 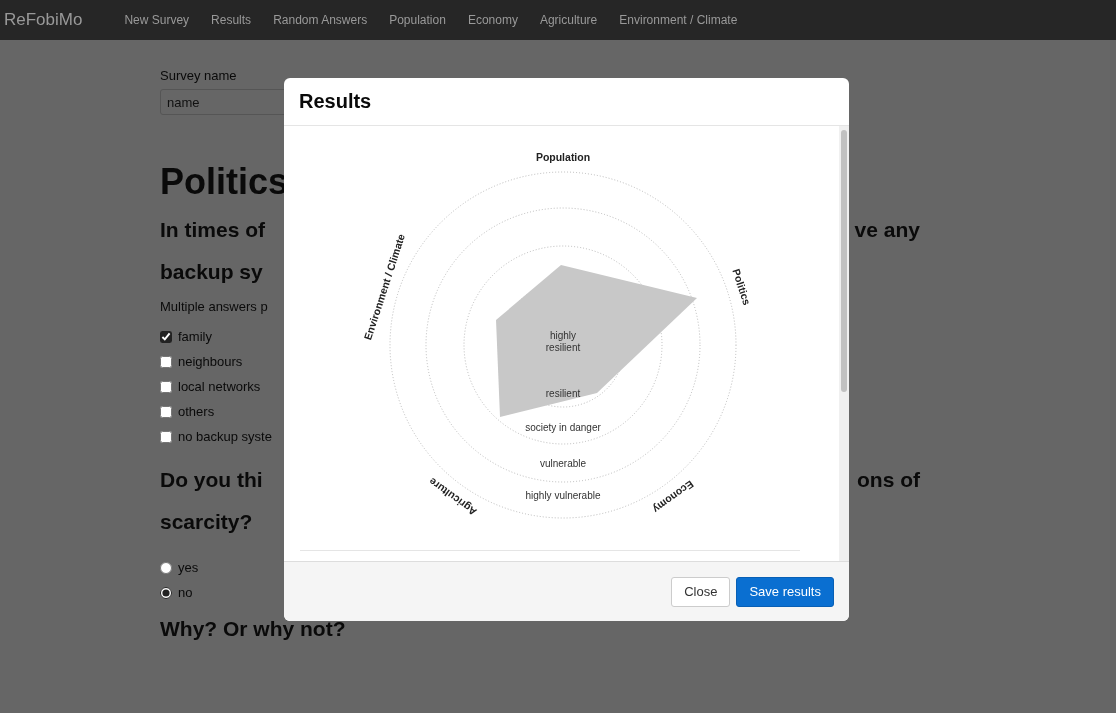 I want to click on nav-link: Random Answers, so click(x=320, y=20).